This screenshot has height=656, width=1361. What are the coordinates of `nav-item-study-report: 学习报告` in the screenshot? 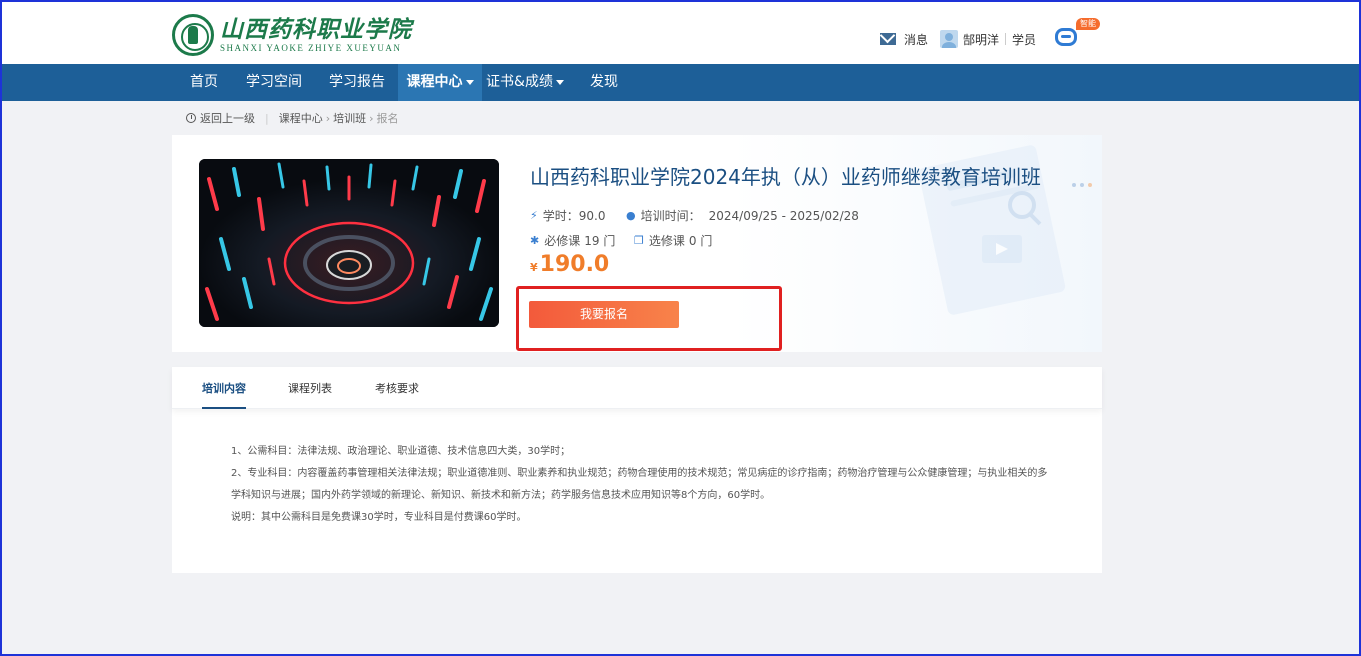 It's located at (357, 82).